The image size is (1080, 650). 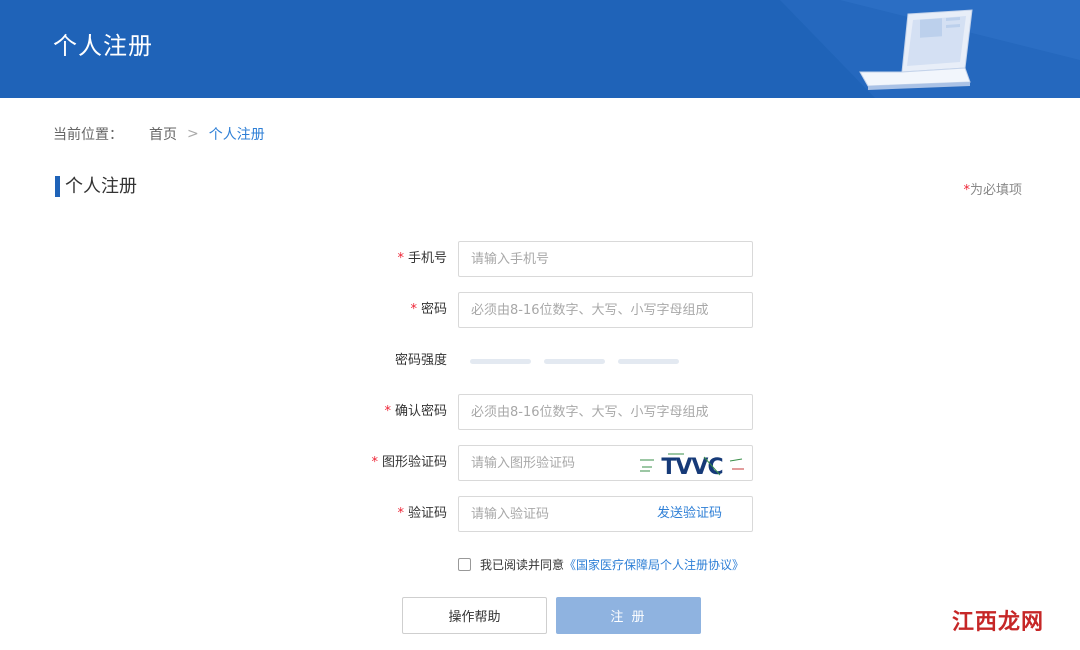 I want to click on confirm-password-row: * 确认密码, so click(x=540, y=412).